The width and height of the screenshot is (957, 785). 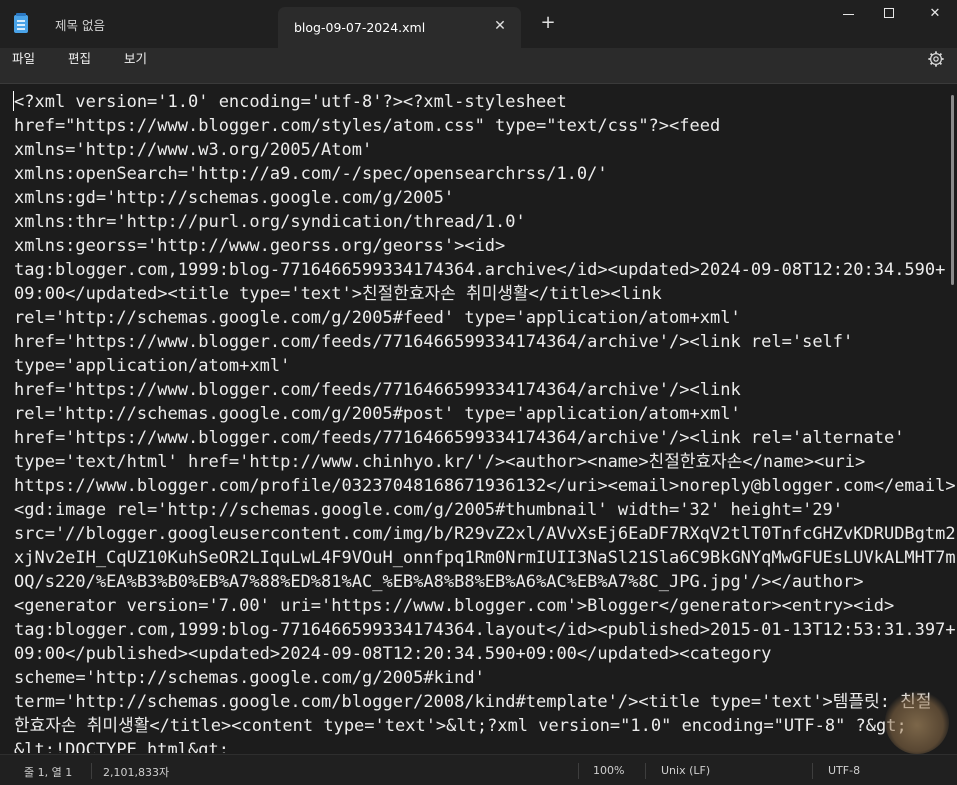 What do you see at coordinates (548, 23) in the screenshot?
I see `new-tab-button: +` at bounding box center [548, 23].